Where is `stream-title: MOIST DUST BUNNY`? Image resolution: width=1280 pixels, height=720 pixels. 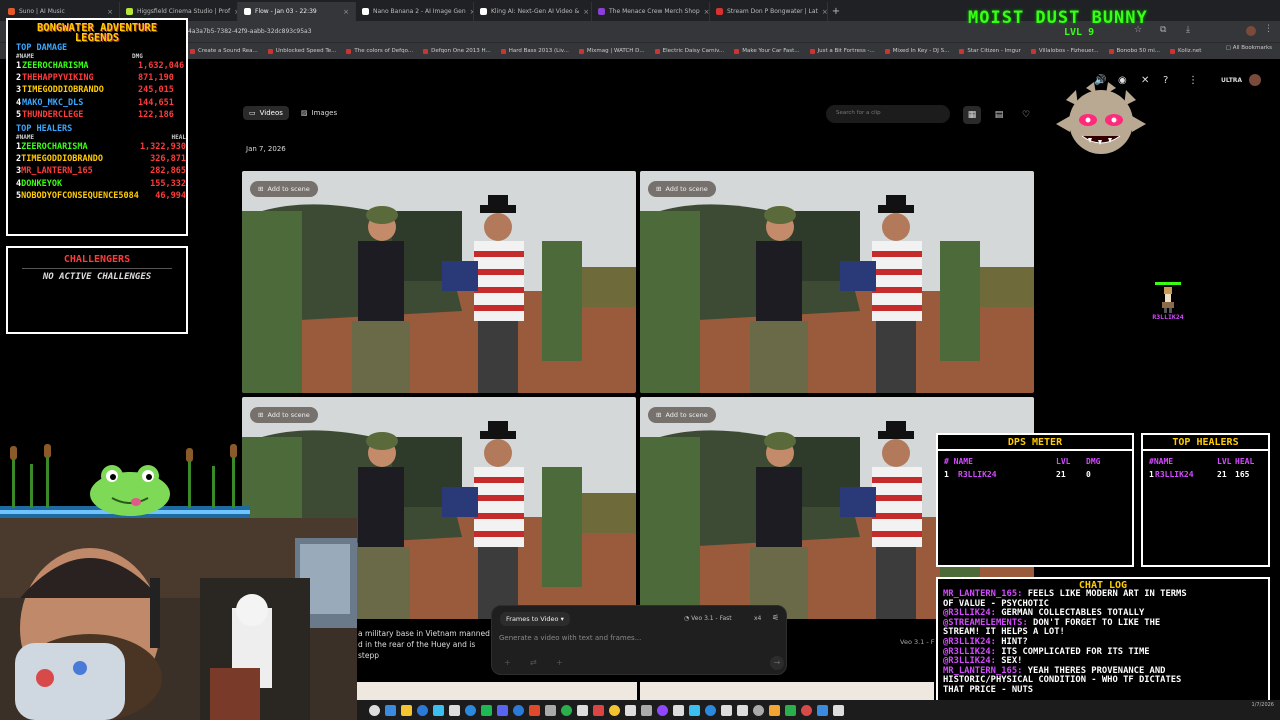 stream-title: MOIST DUST BUNNY is located at coordinates (1058, 18).